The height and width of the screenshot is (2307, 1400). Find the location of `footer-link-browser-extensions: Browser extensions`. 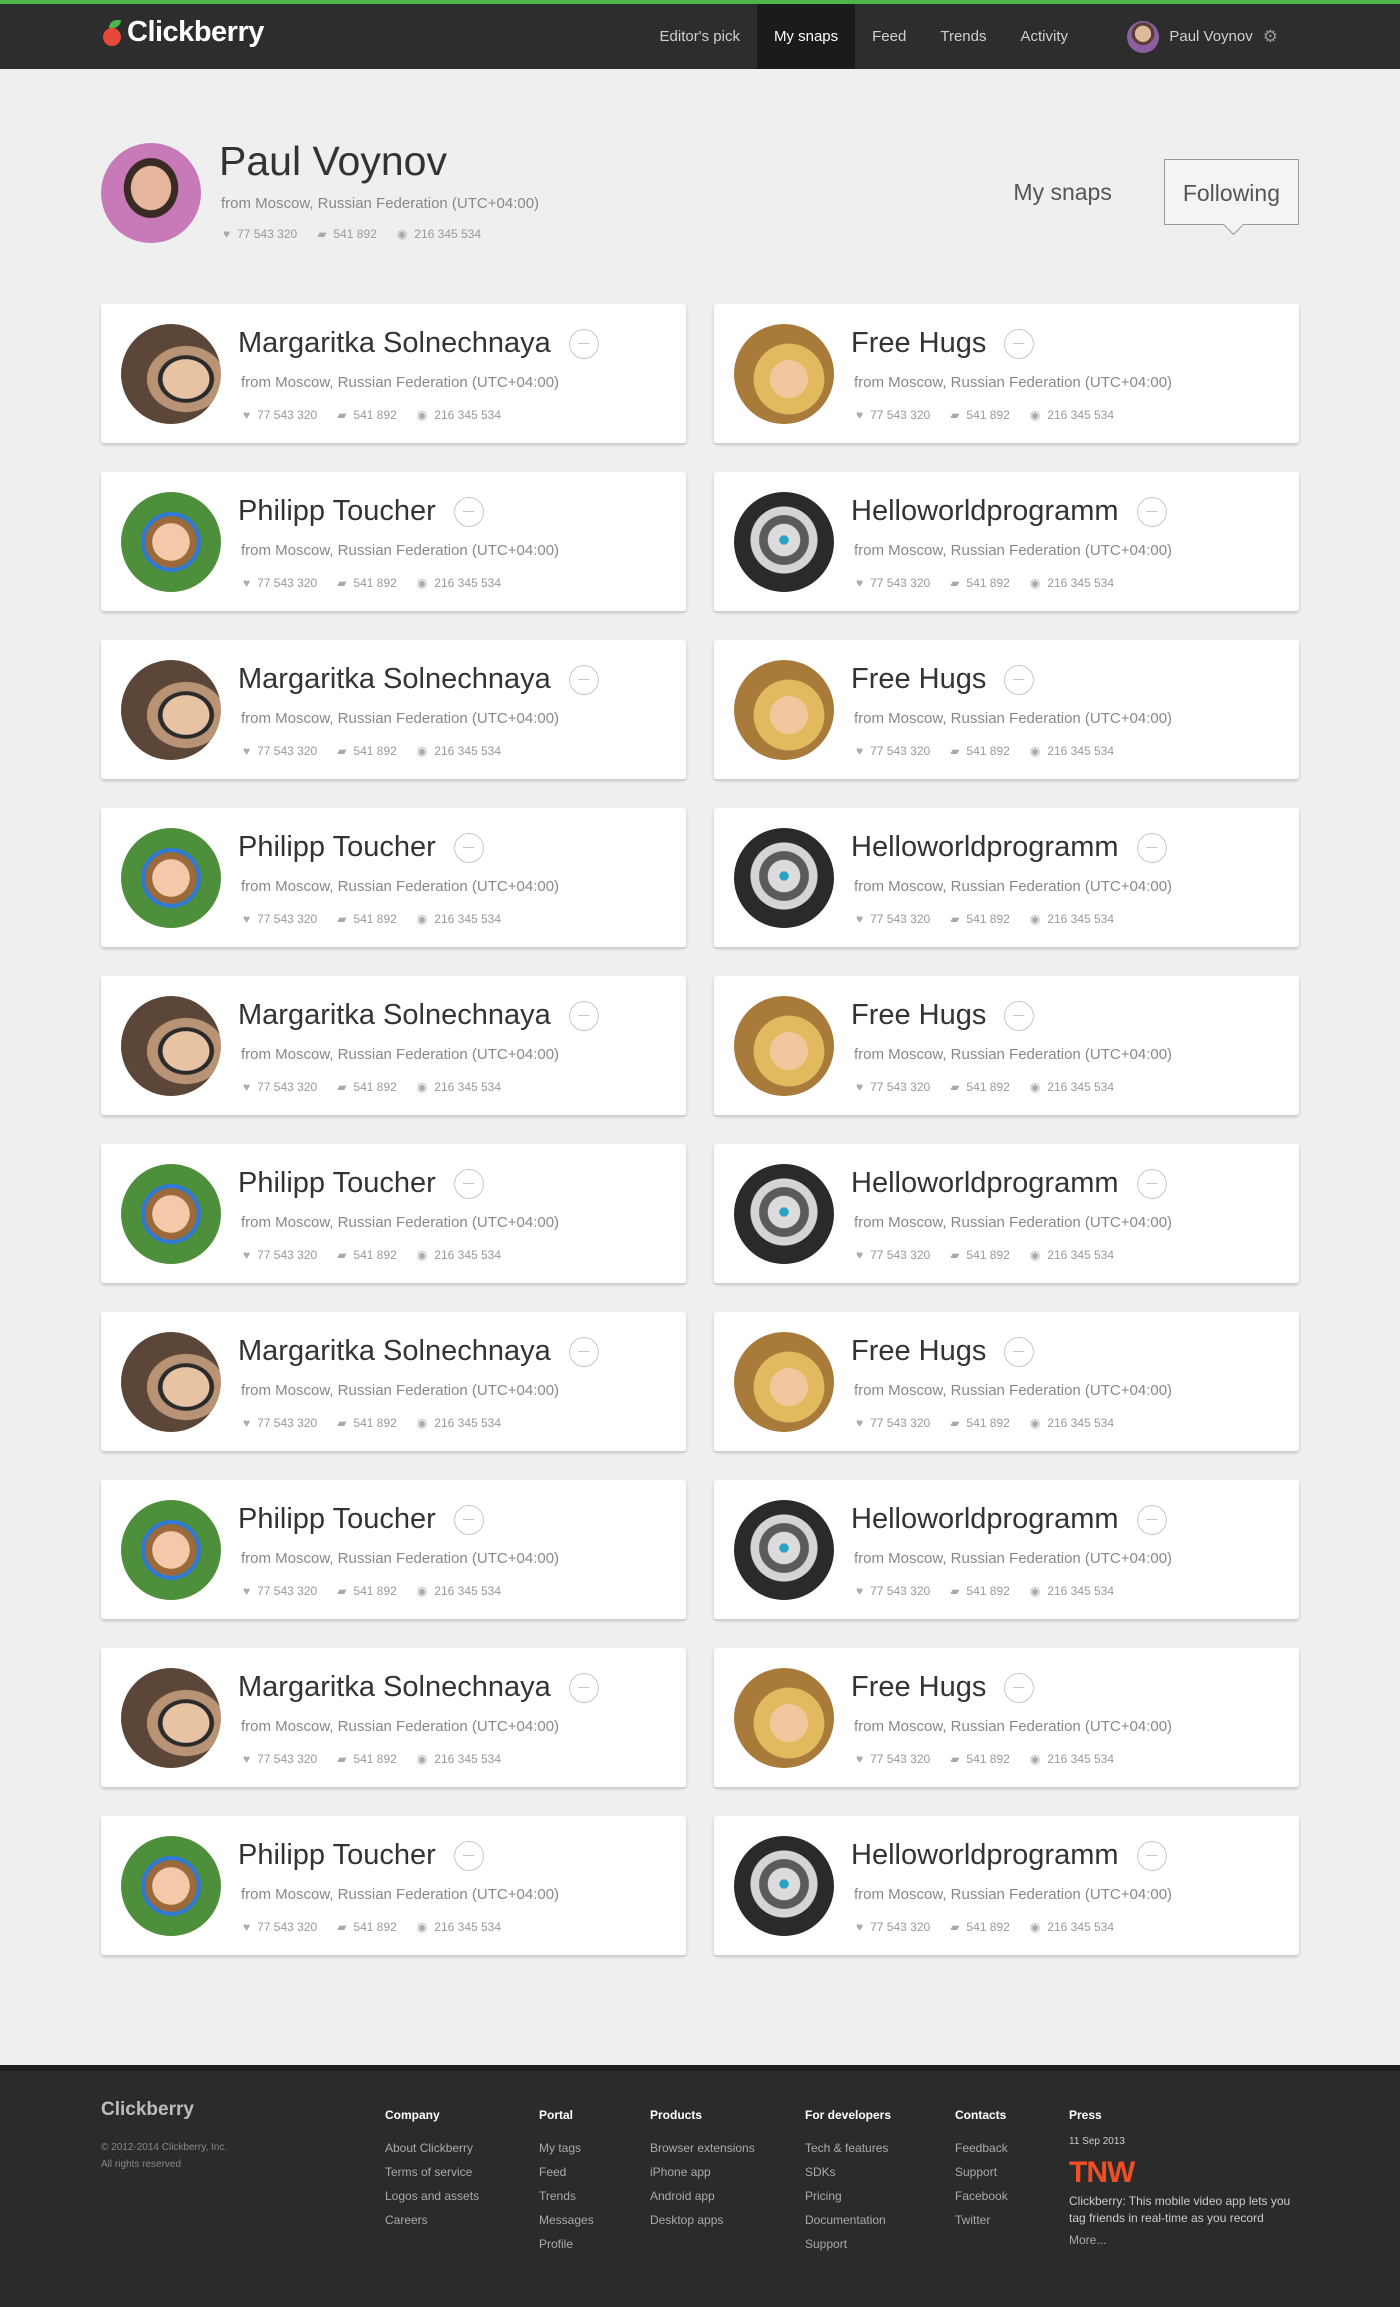

footer-link-browser-extensions: Browser extensions is located at coordinates (702, 2148).